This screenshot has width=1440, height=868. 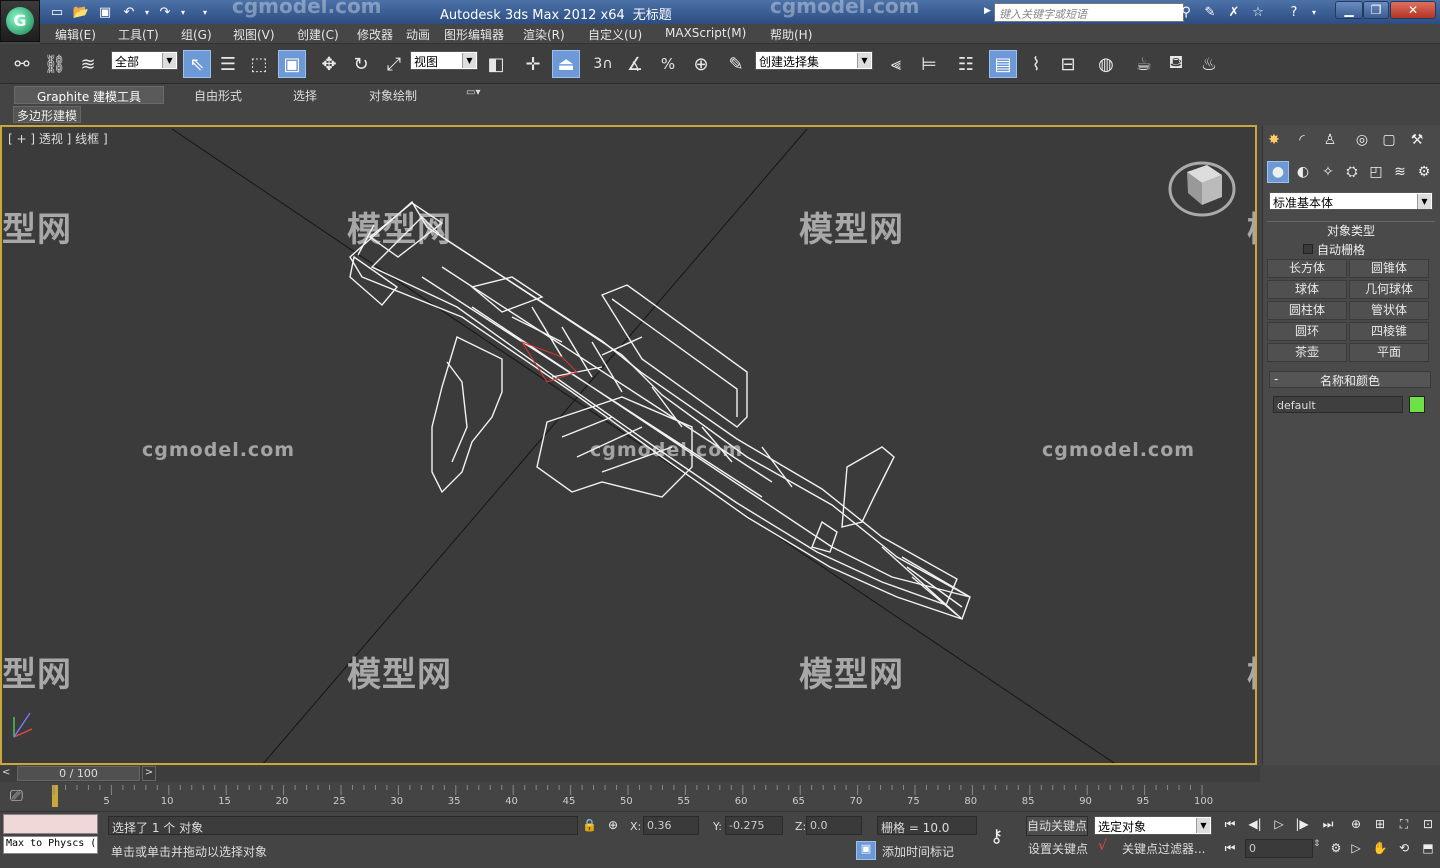 What do you see at coordinates (1302, 140) in the screenshot?
I see `modify-tab-icon: ◜` at bounding box center [1302, 140].